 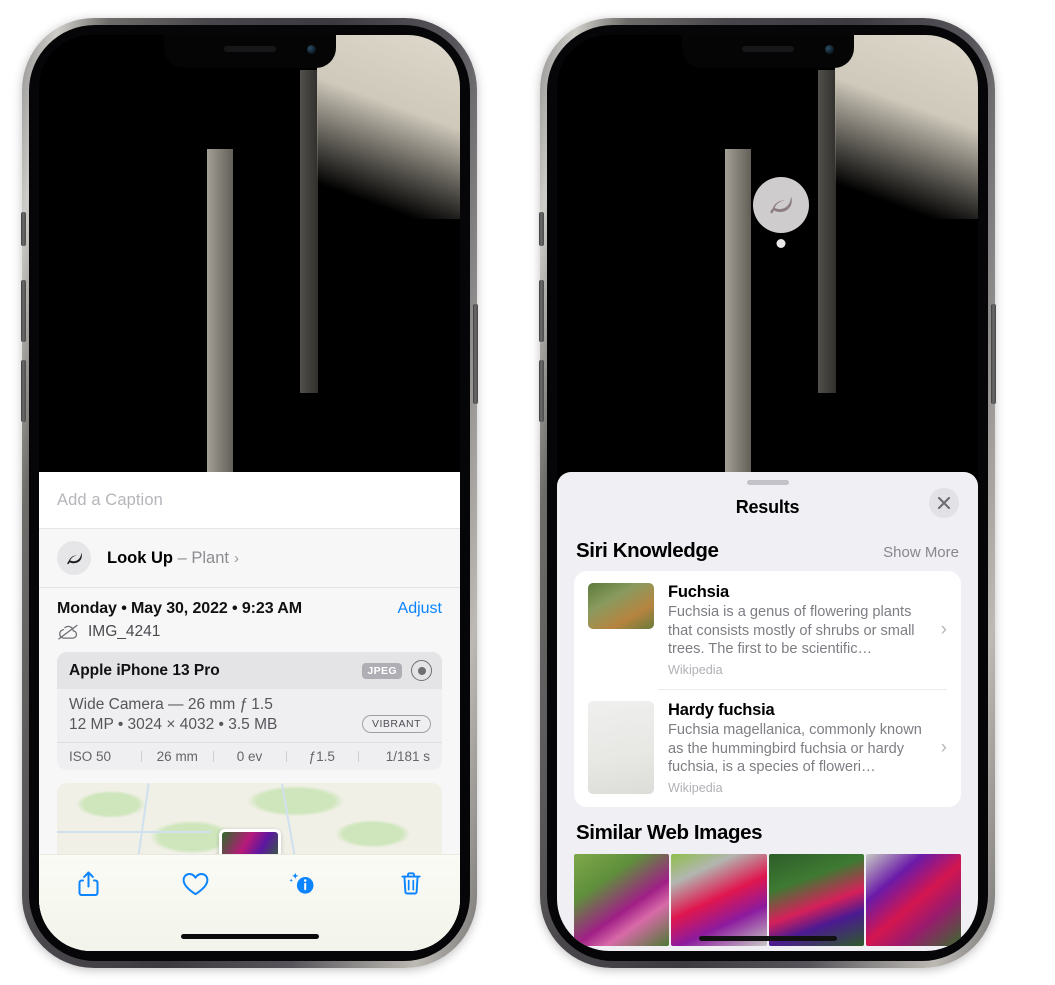 What do you see at coordinates (182, 557) in the screenshot?
I see `look-up-dash: –` at bounding box center [182, 557].